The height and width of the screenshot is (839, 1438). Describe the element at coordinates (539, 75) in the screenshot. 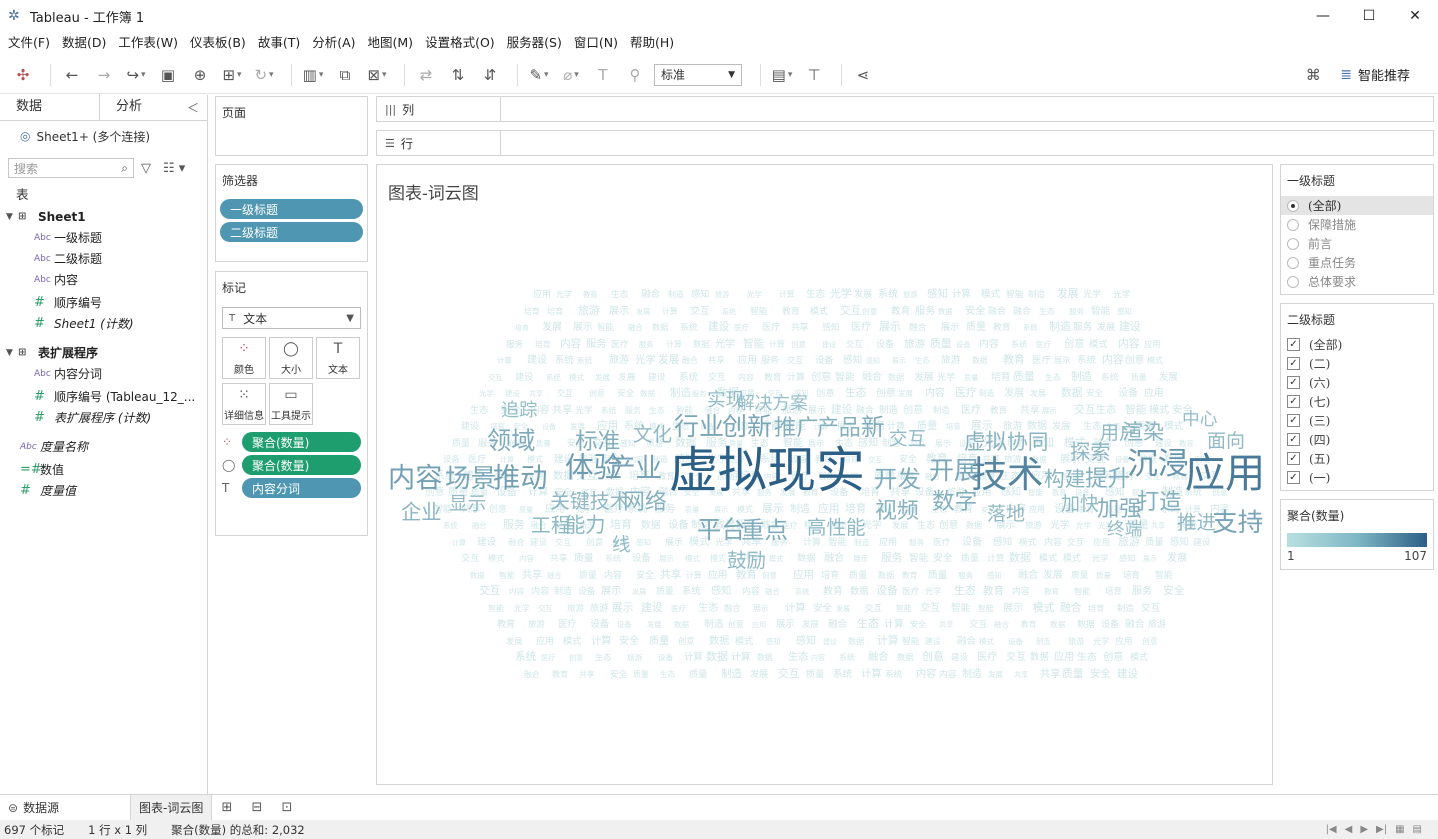

I see `highlight-icon: ✎` at that location.